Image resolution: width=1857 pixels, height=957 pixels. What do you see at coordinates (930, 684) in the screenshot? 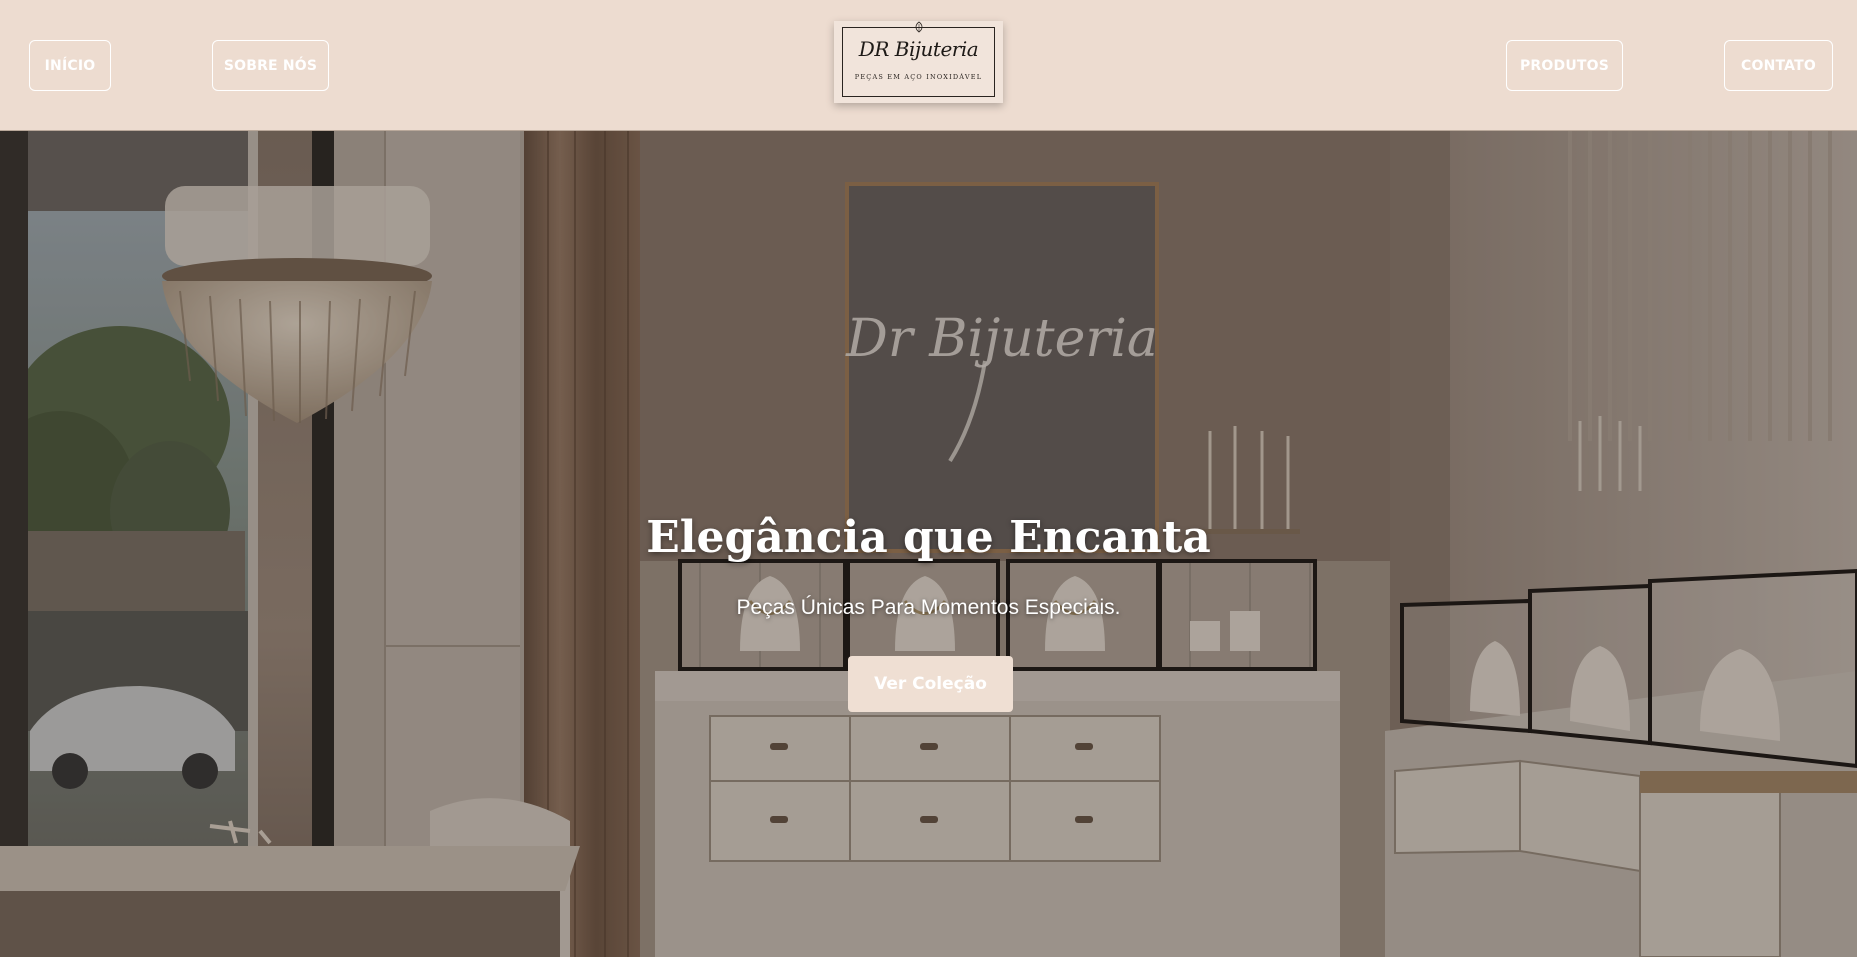
I see `ver-colecao-button: Ver Coleção` at bounding box center [930, 684].